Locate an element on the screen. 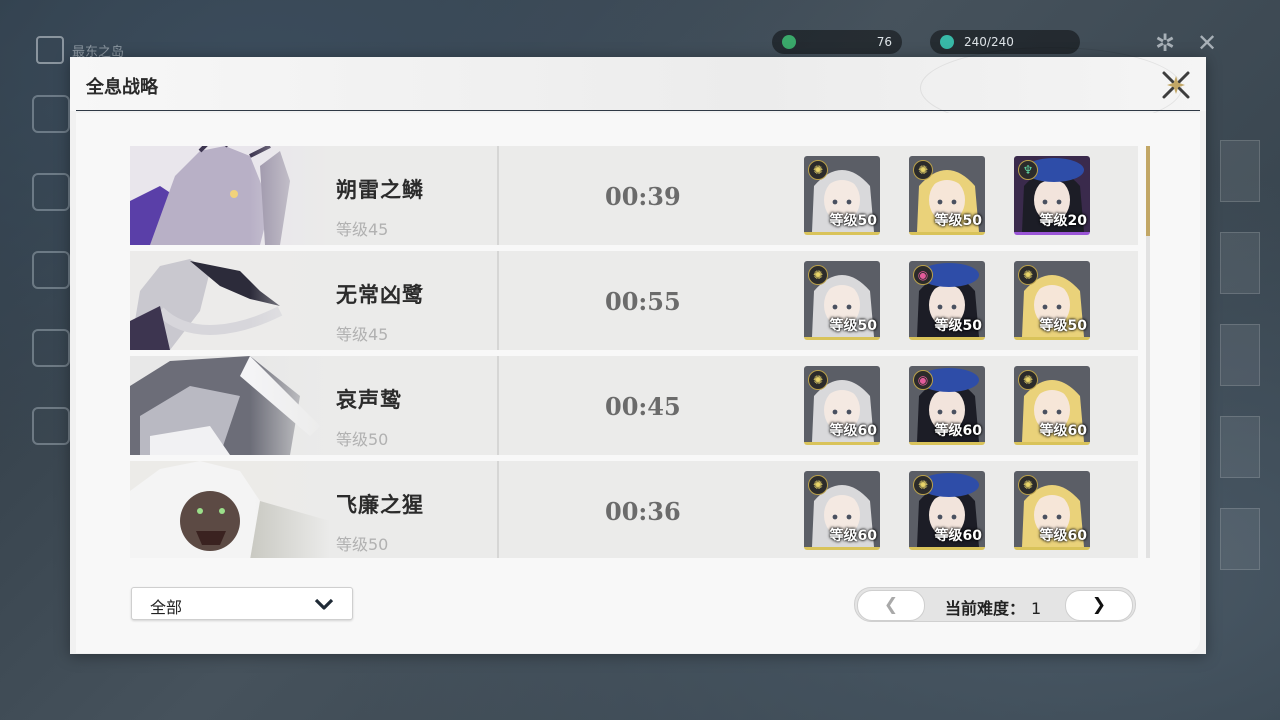 The height and width of the screenshot is (720, 1280). boss-name: 飞廉之猩 is located at coordinates (380, 505).